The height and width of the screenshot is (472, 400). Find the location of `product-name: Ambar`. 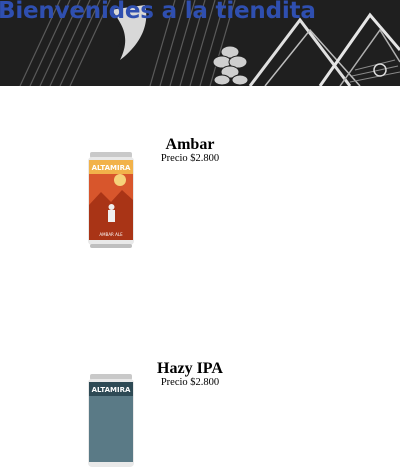

product-name: Ambar is located at coordinates (190, 144).